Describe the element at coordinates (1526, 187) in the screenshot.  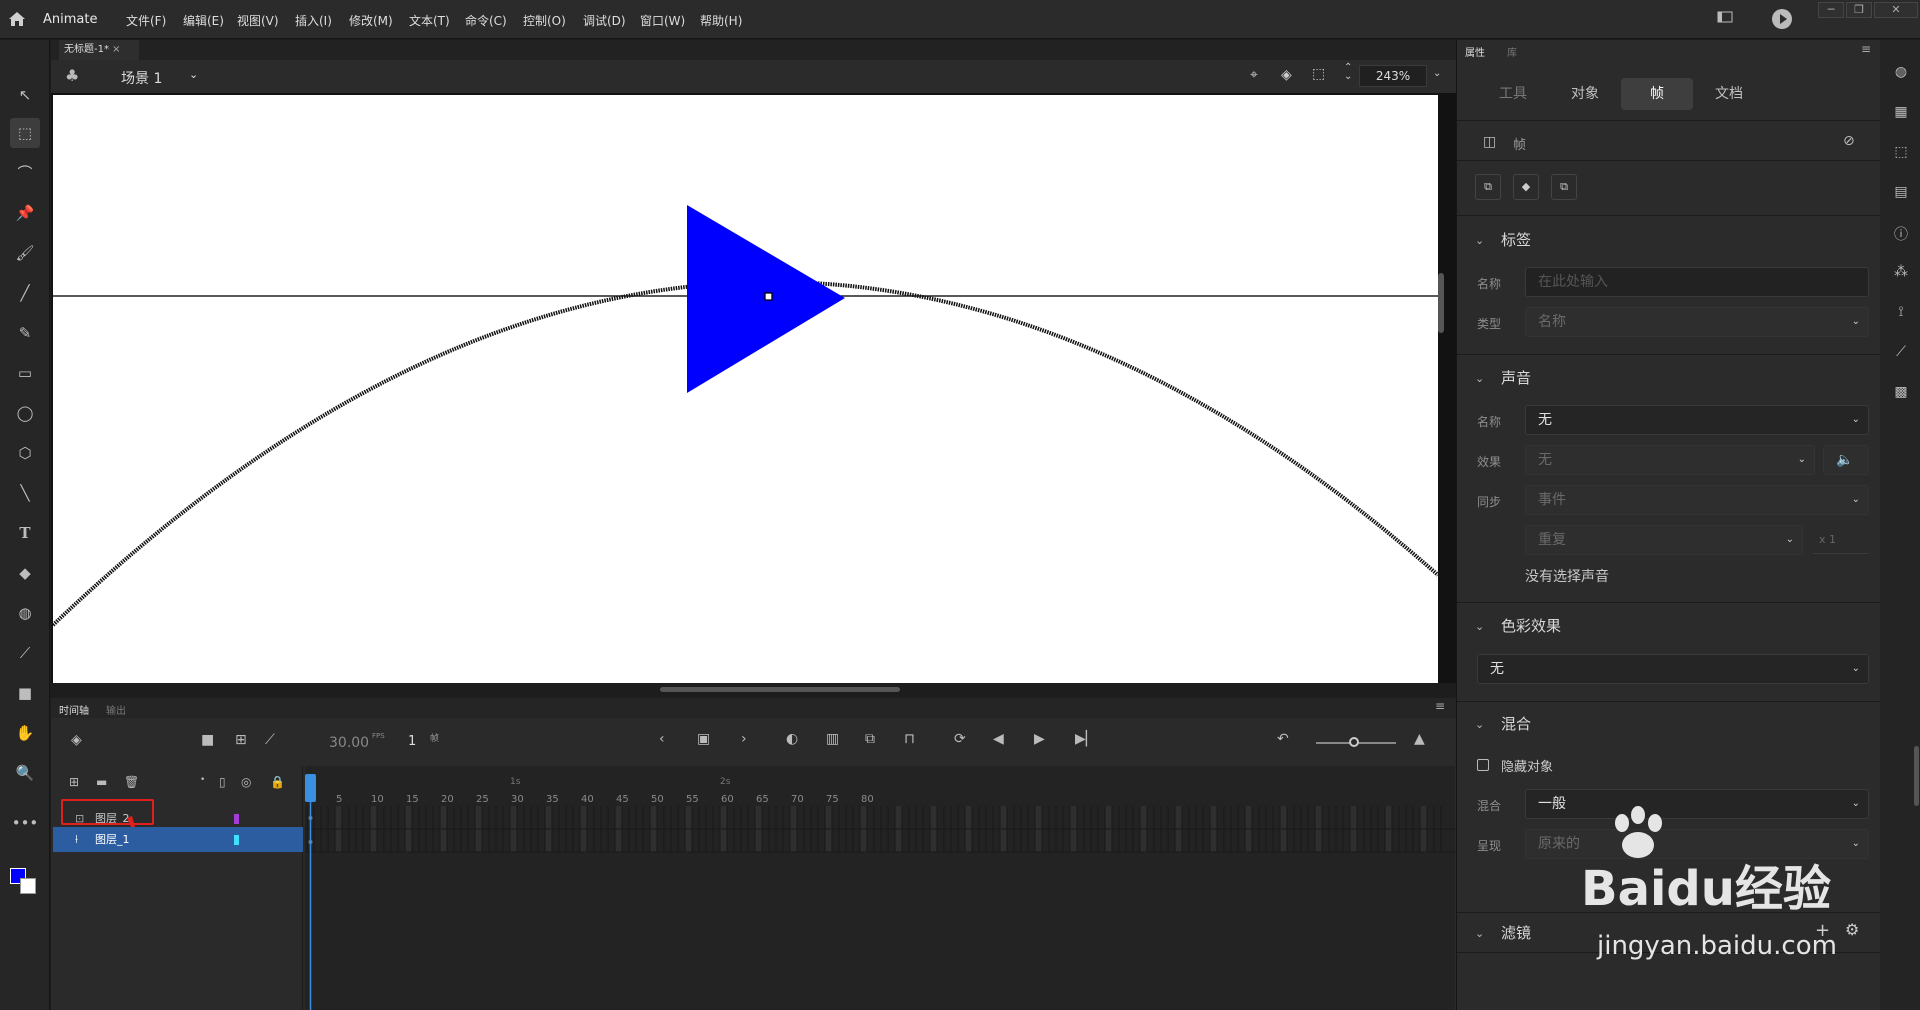
I see `swap-icon: ◆` at that location.